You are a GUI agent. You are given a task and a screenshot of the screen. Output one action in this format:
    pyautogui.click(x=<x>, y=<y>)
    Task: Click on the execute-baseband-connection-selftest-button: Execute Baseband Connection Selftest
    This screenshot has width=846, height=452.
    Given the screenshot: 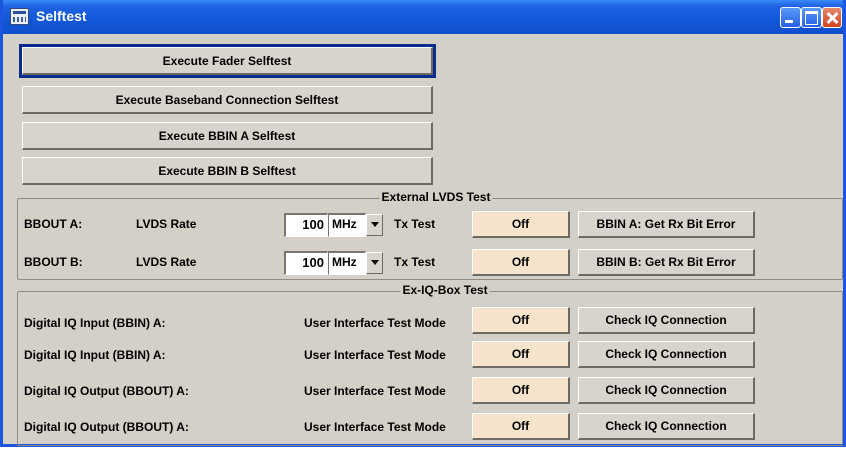 What is the action you would take?
    pyautogui.click(x=227, y=100)
    